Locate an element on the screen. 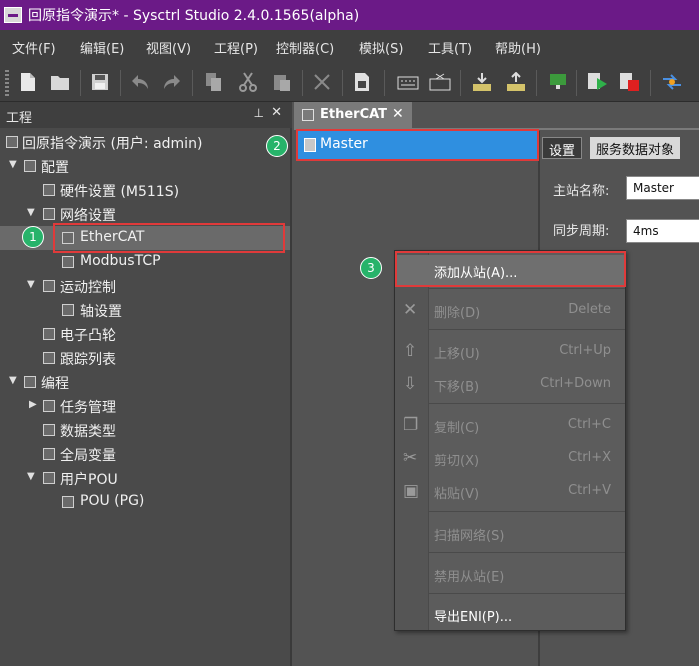 This screenshot has height=666, width=699. menu-file: 文件(F) is located at coordinates (34, 47).